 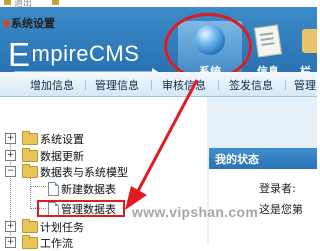 What do you see at coordinates (62, 139) in the screenshot?
I see `tree-item-label: 系统设置` at bounding box center [62, 139].